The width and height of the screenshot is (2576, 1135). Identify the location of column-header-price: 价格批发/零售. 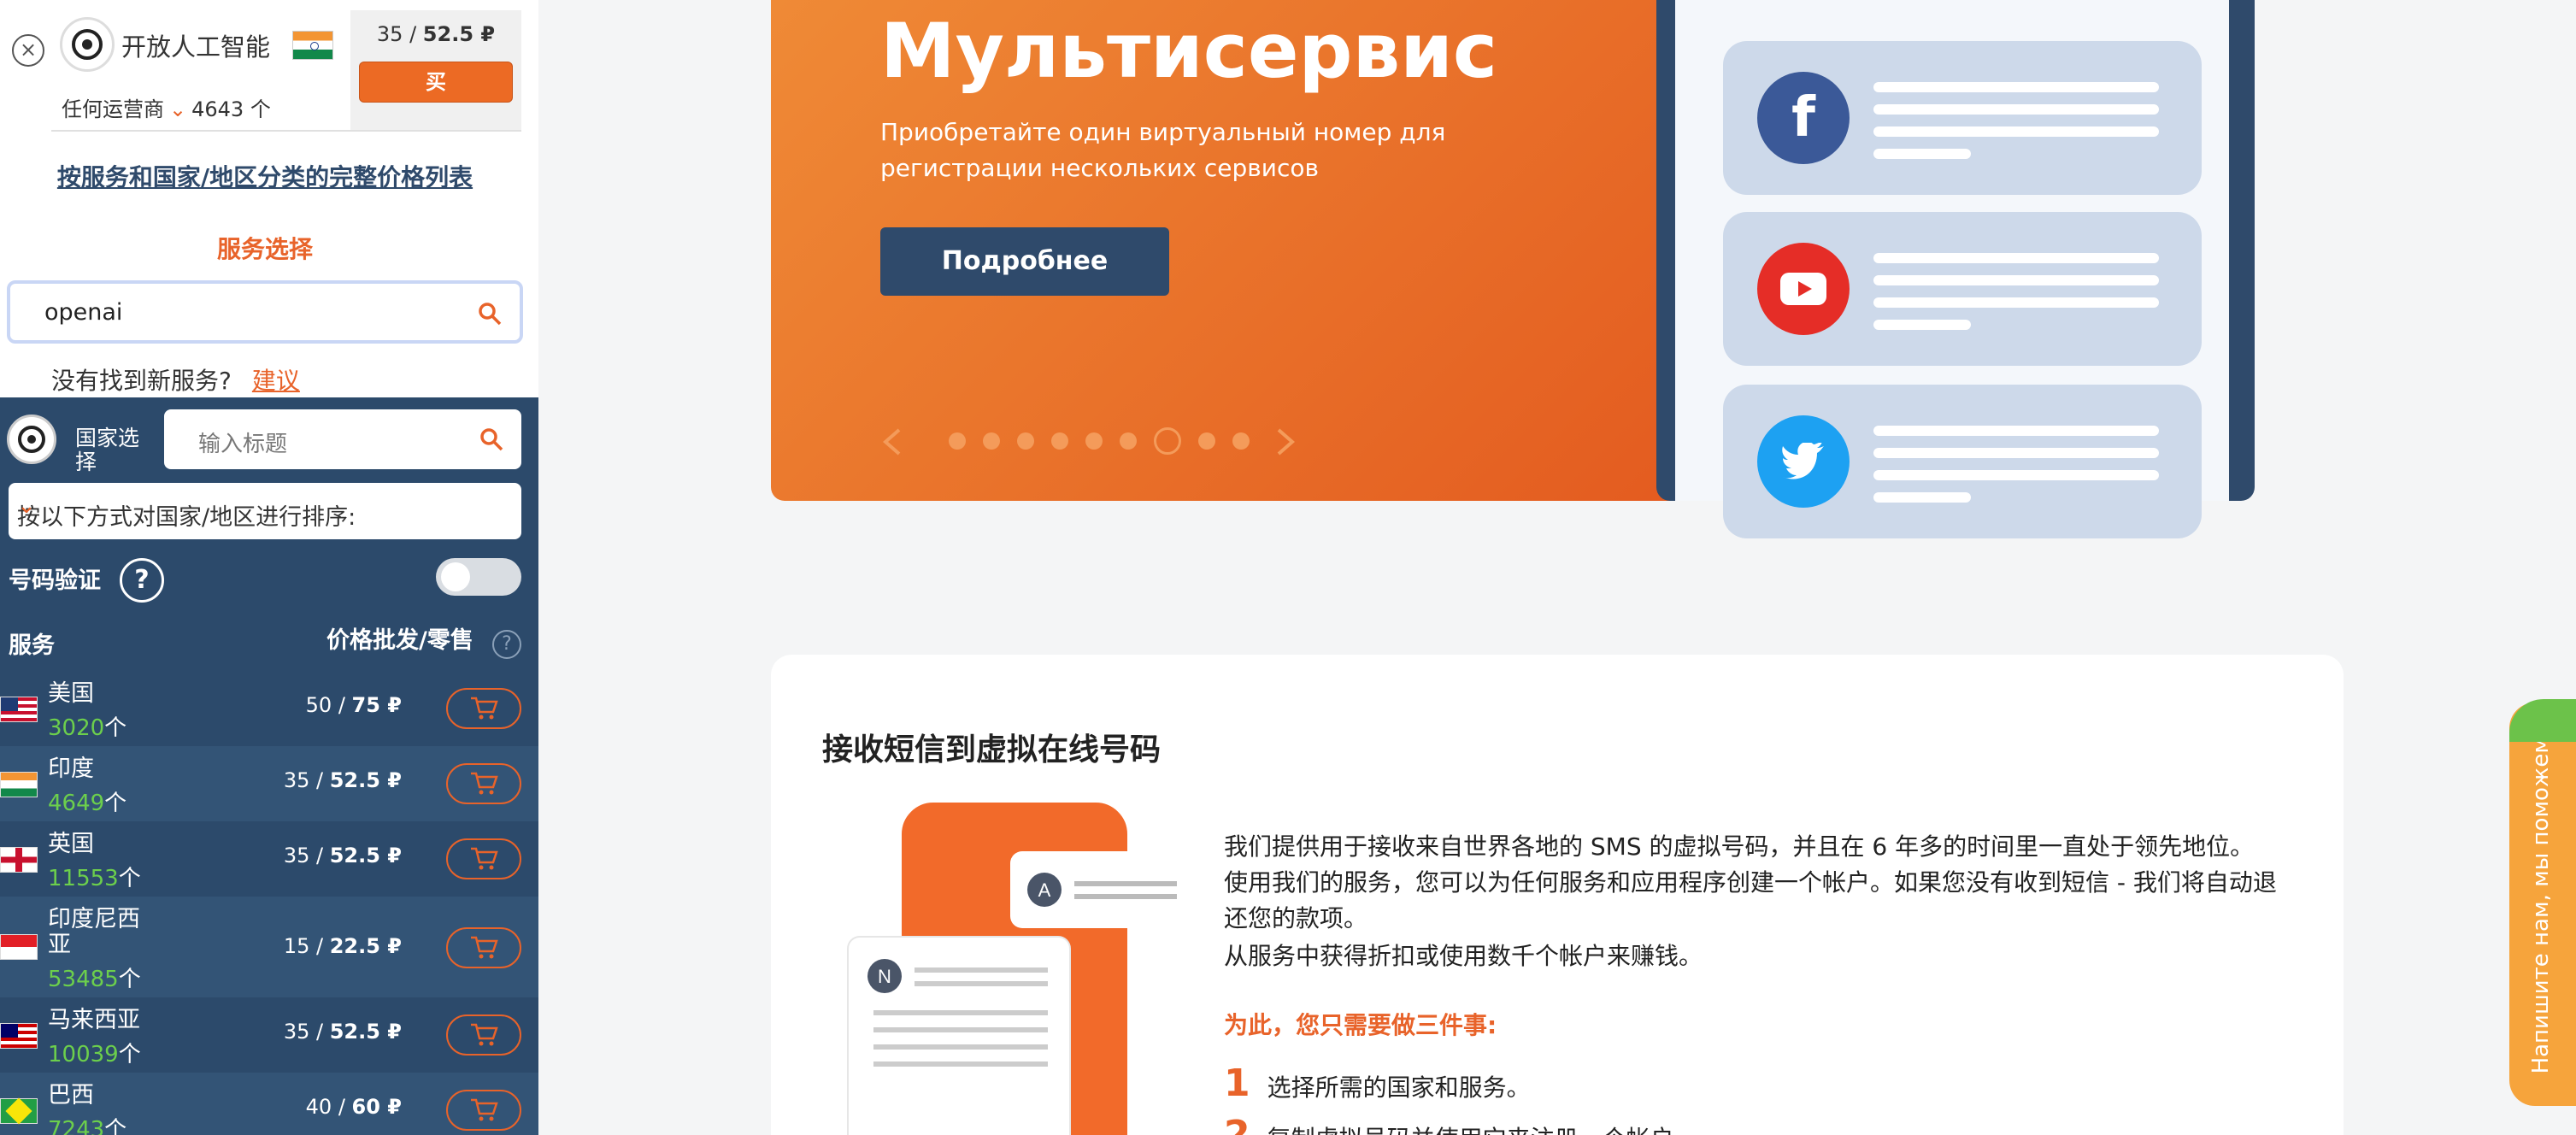
(399, 640).